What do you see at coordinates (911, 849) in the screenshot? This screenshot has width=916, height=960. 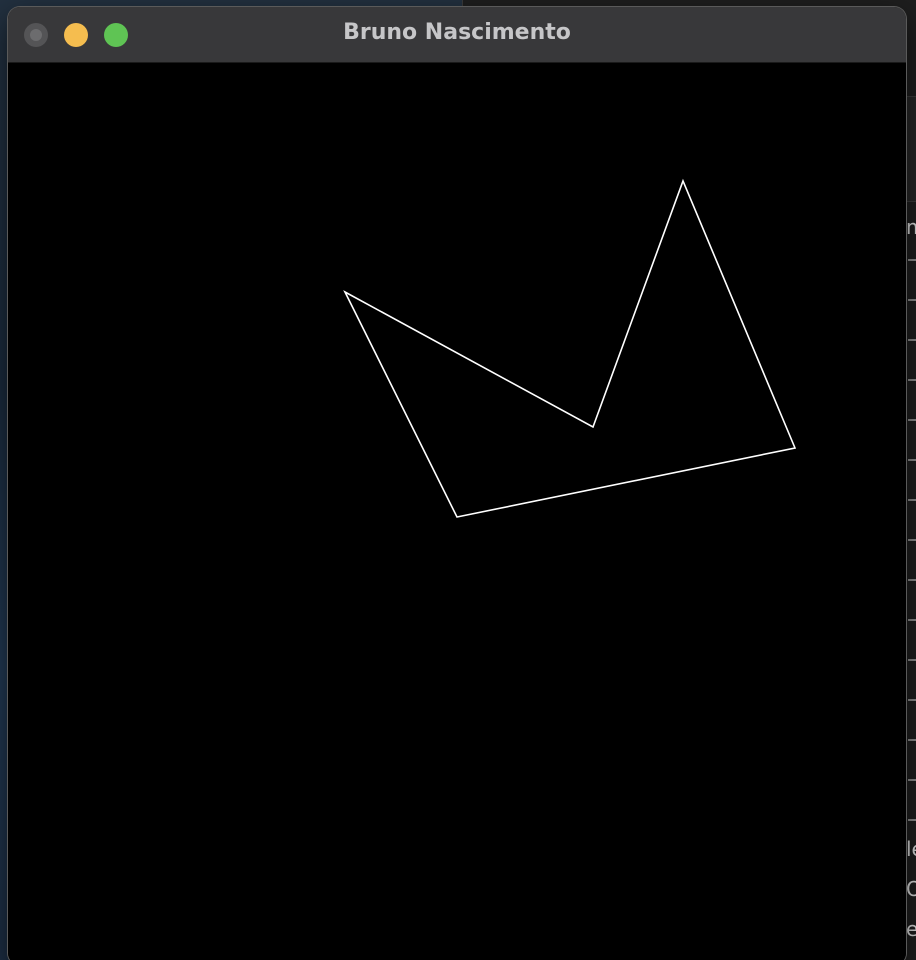 I see `background-text-fragment: le` at bounding box center [911, 849].